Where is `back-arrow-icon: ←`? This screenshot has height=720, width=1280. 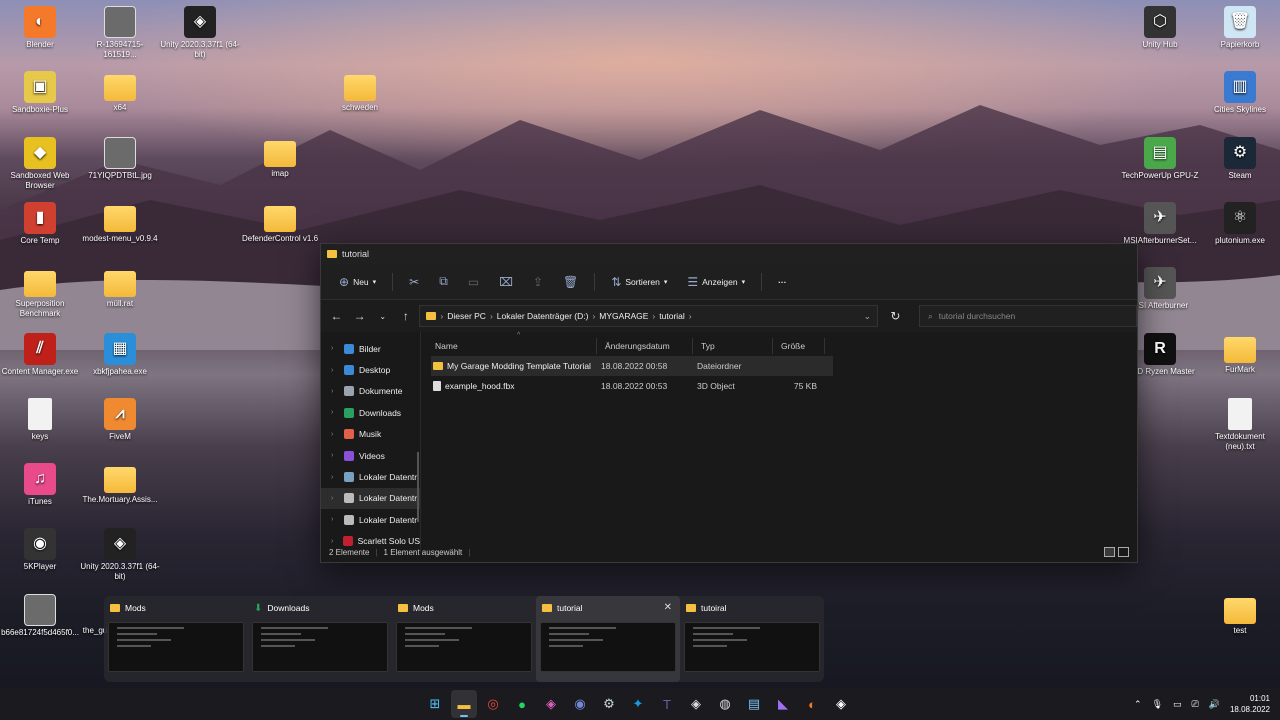
back-arrow-icon: ← is located at coordinates (336, 316).